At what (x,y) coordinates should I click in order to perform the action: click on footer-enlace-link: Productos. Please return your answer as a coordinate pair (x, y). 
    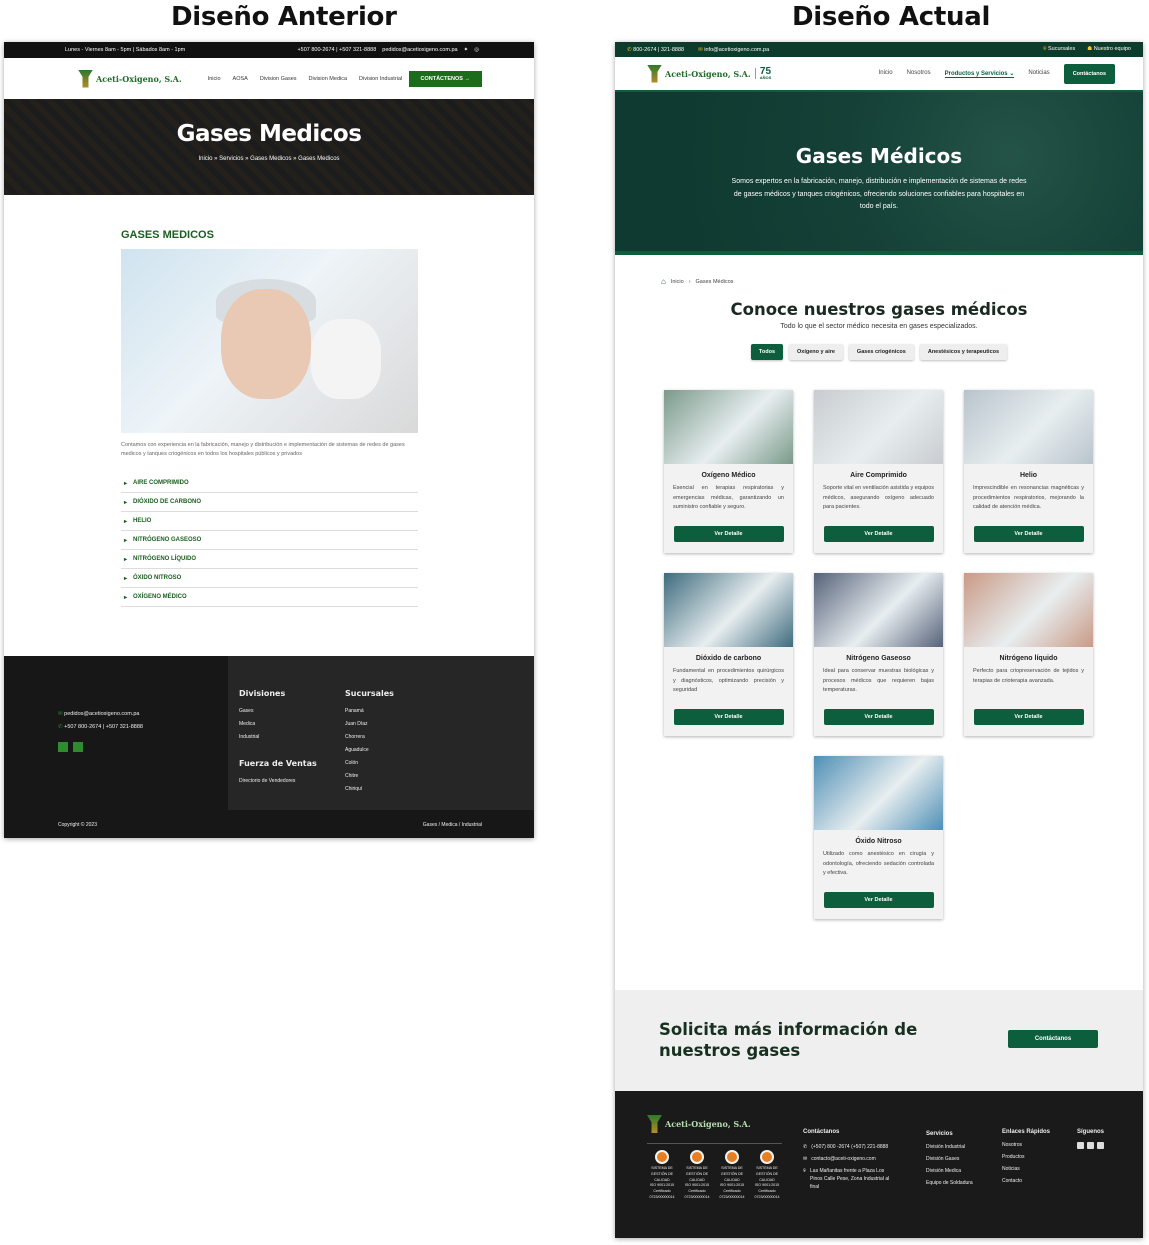
    Looking at the image, I should click on (1026, 1157).